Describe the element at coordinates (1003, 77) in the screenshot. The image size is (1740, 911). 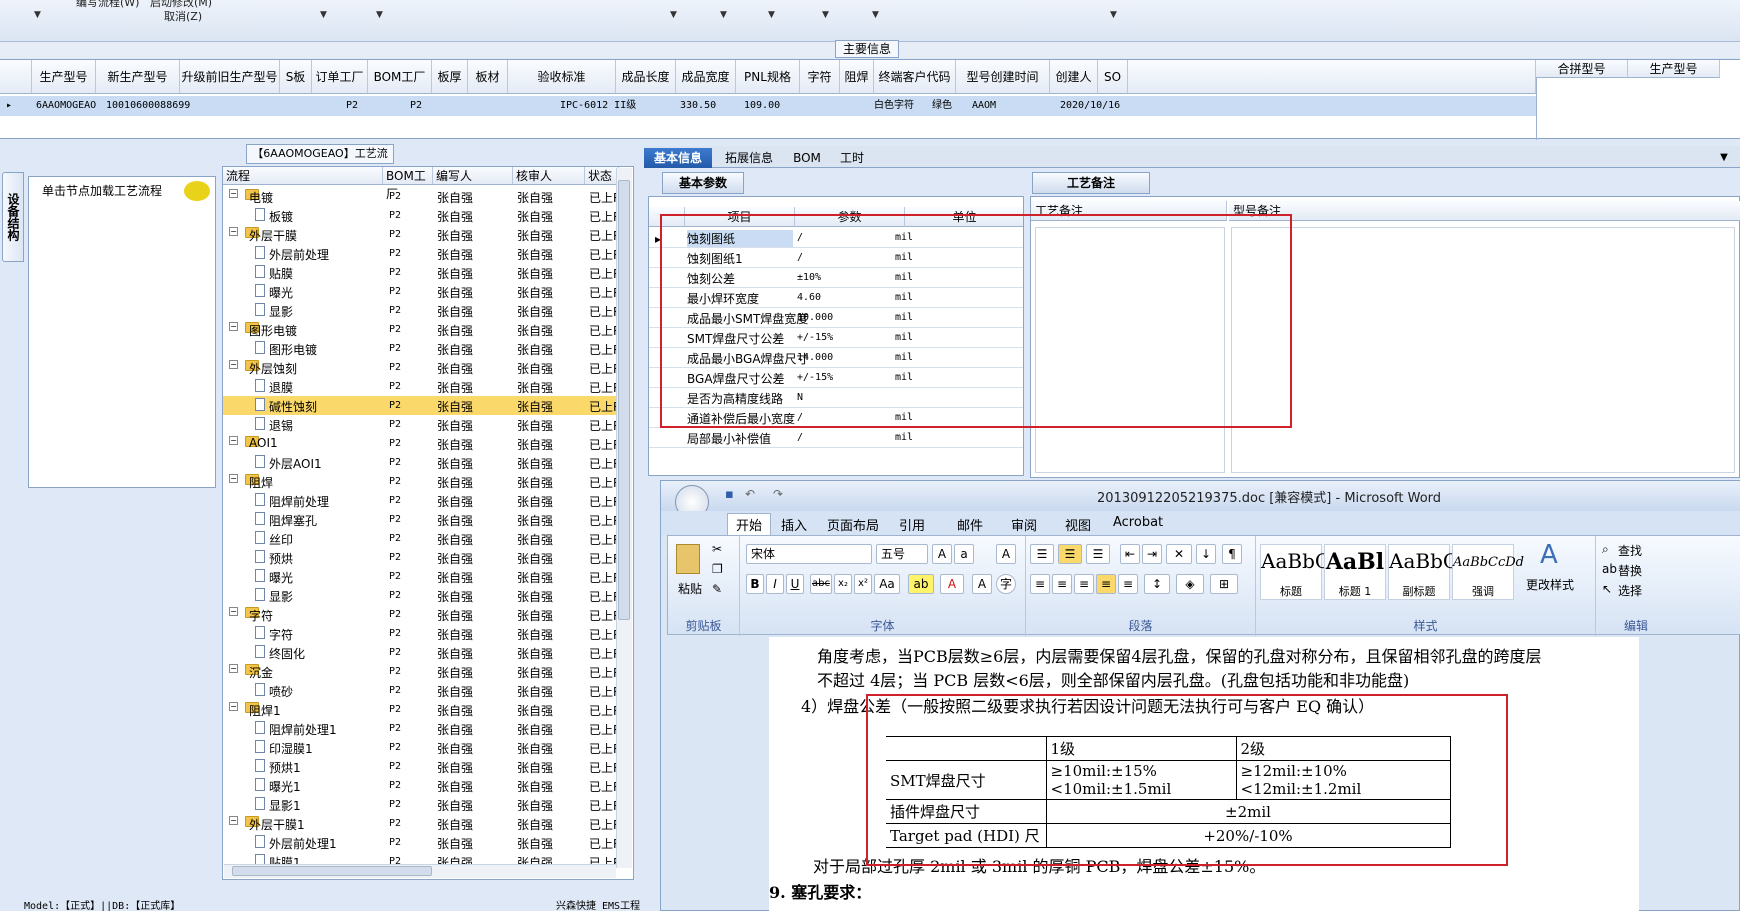
I see `grid-header: 型号创建时间` at that location.